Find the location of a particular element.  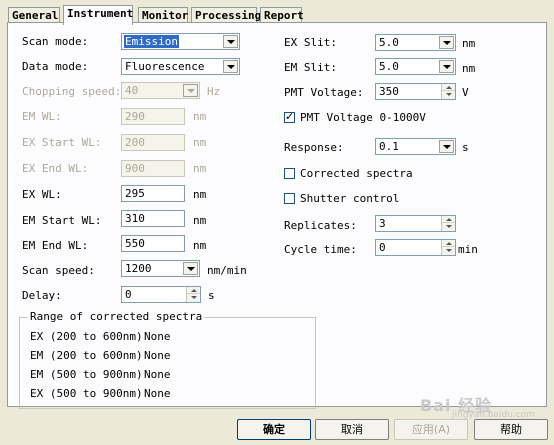

apply-button: 应用(A) is located at coordinates (431, 429).